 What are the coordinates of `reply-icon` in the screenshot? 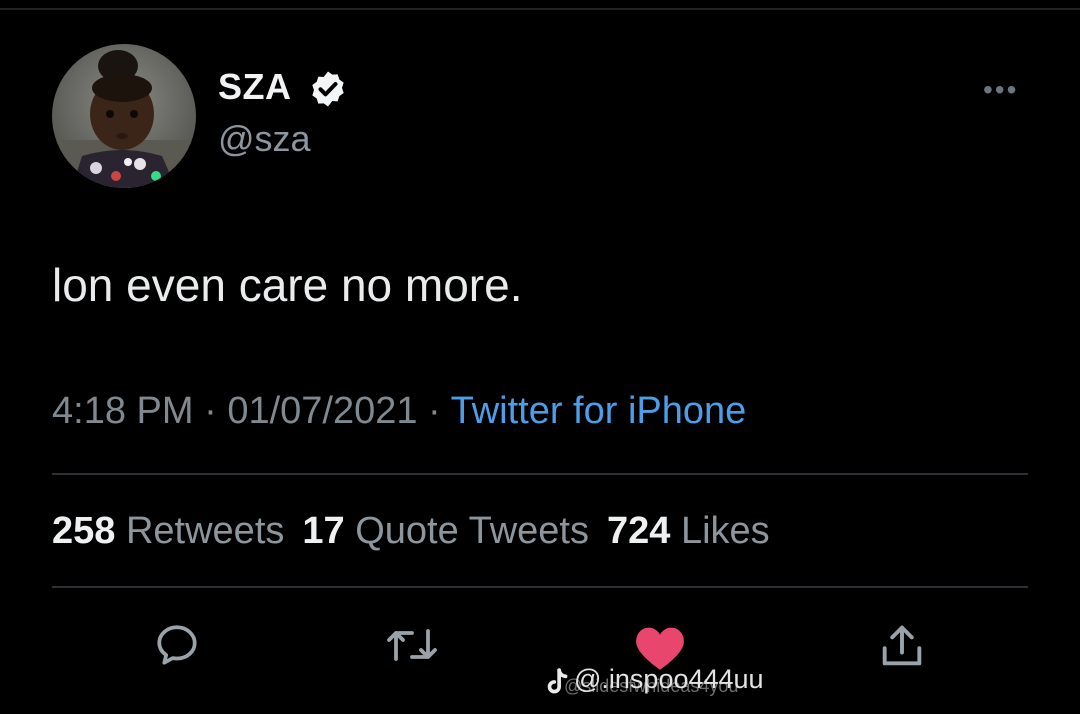 It's located at (177, 645).